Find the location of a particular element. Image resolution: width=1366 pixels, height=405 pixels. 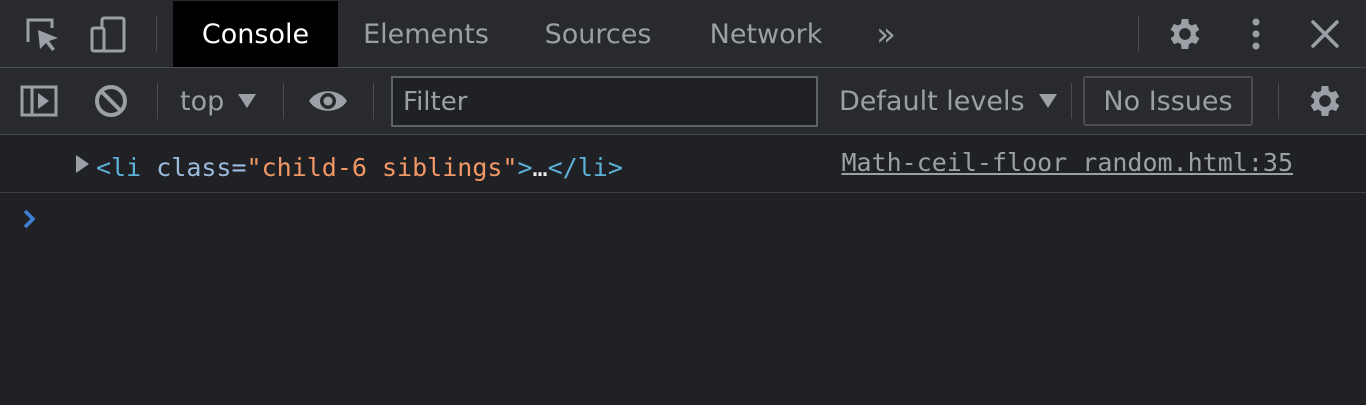

eye-icon is located at coordinates (328, 101).